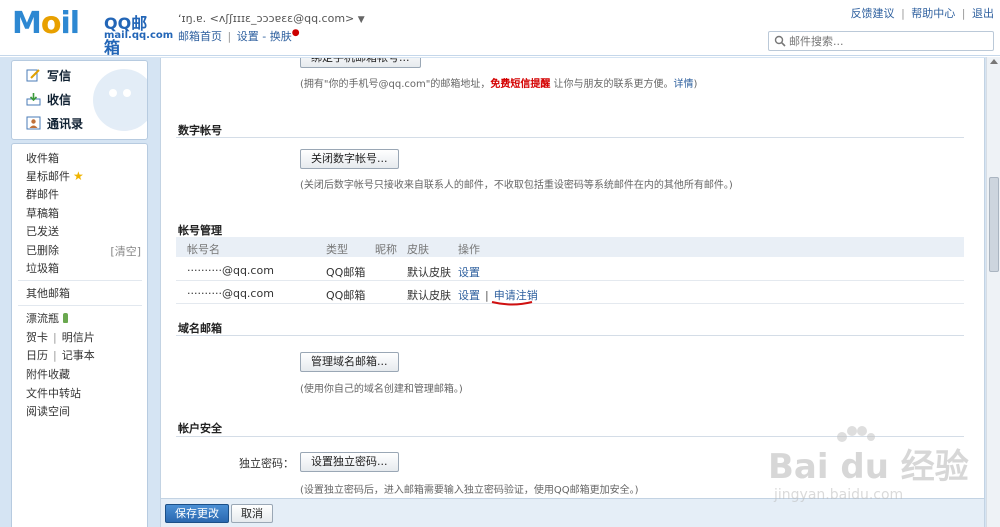  What do you see at coordinates (33, 99) in the screenshot?
I see `inbox-download-icon` at bounding box center [33, 99].